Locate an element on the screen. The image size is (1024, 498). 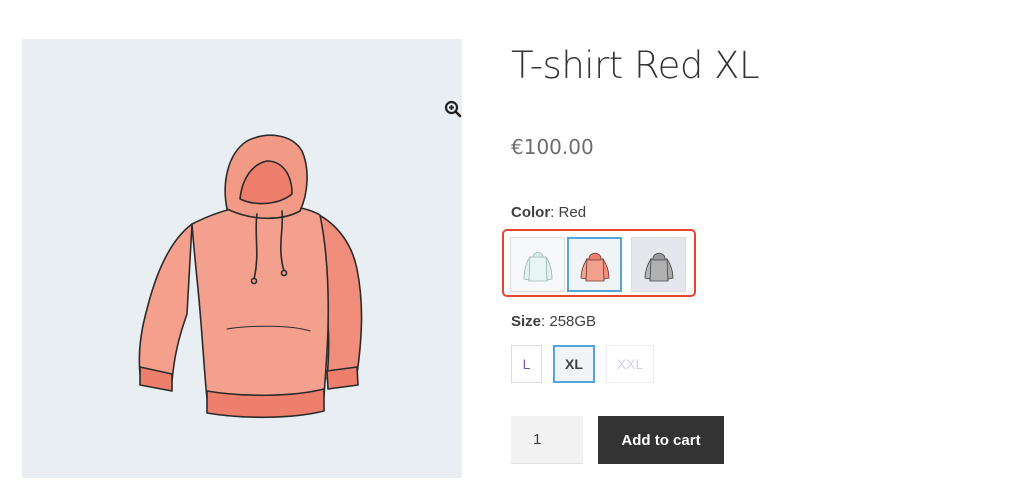
size-option-xxl: XXL is located at coordinates (630, 364).